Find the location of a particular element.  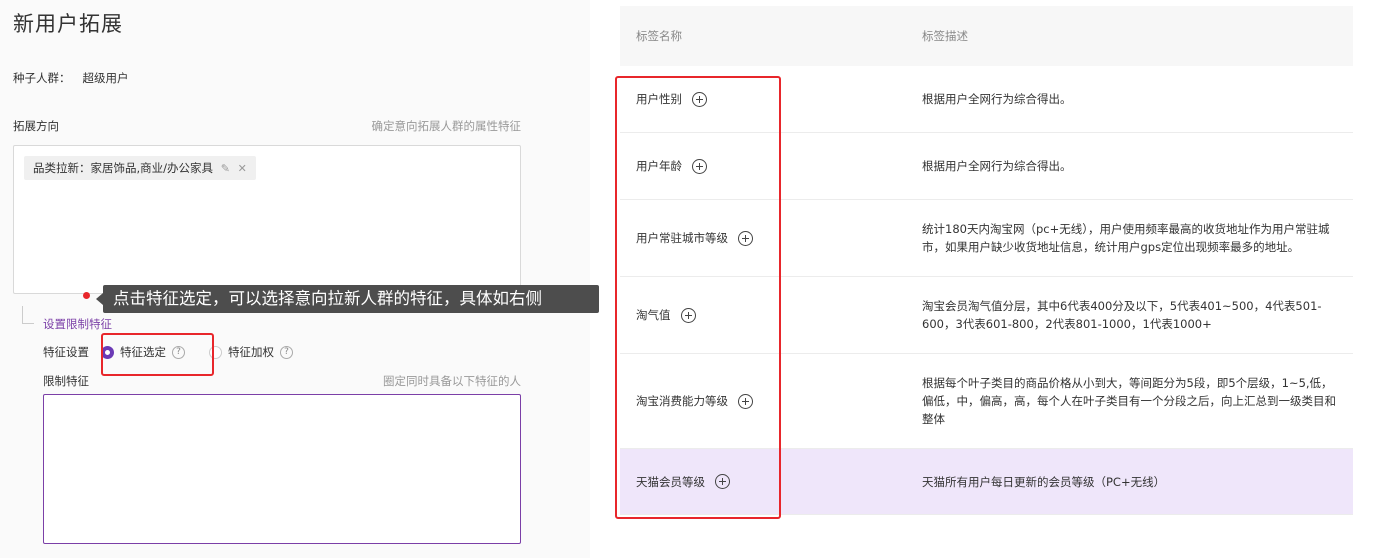

tooltip-arrow is located at coordinates (99, 299).